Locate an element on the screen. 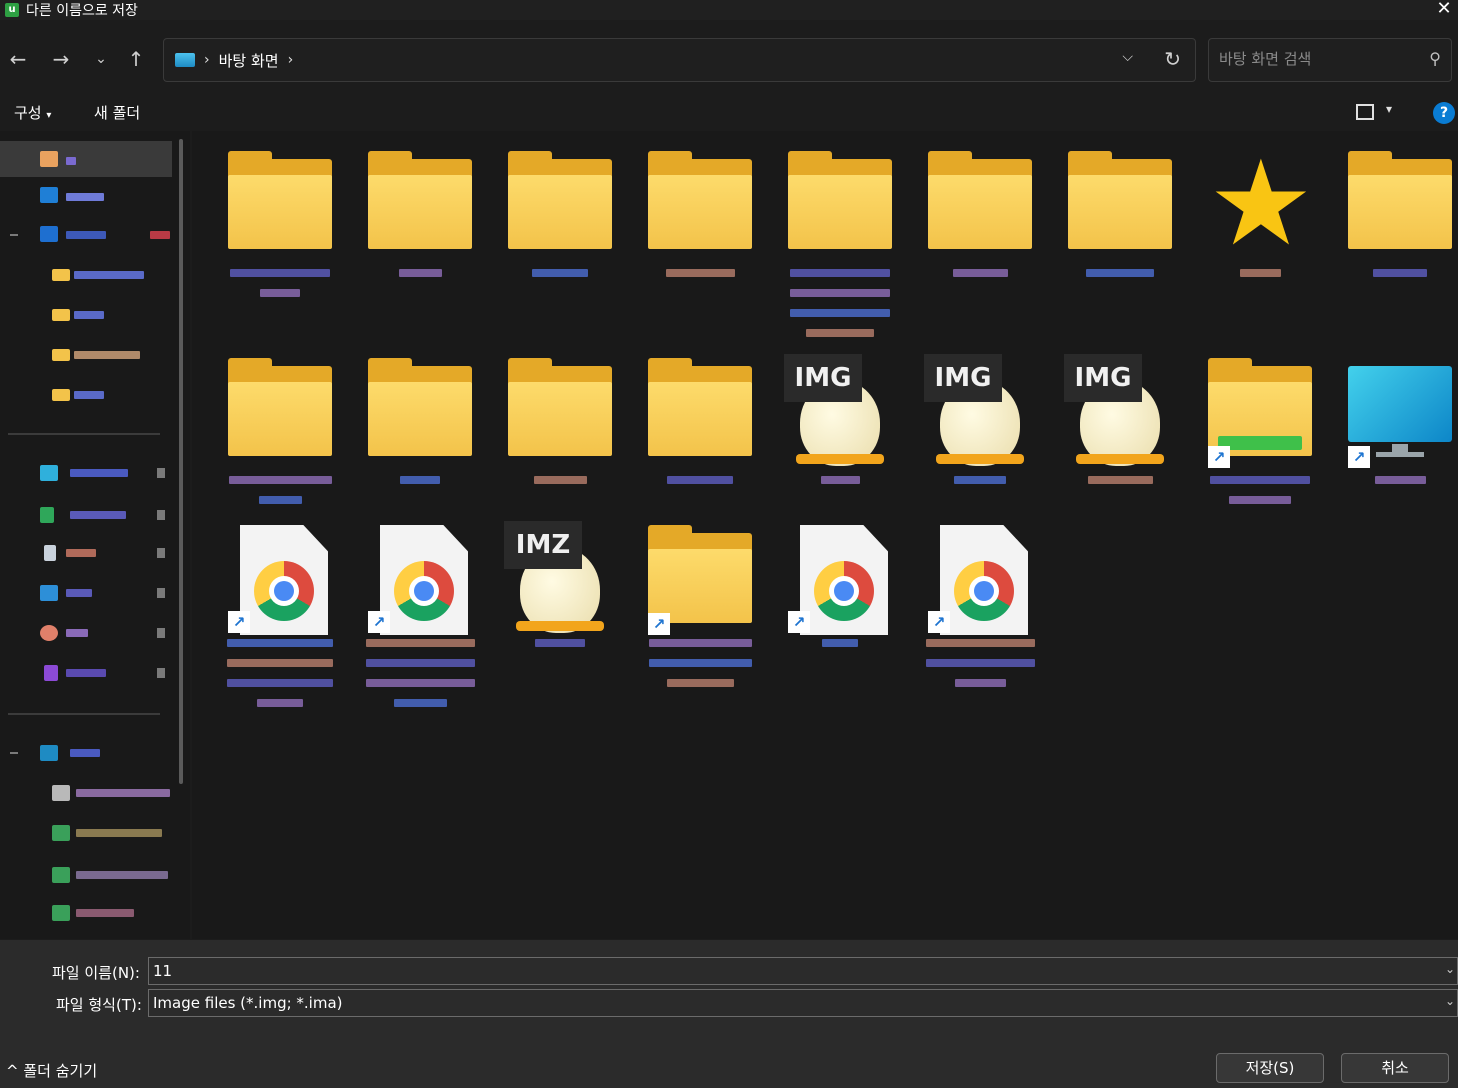 Image resolution: width=1458 pixels, height=1088 pixels. filename-combobox: ⌄ is located at coordinates (803, 971).